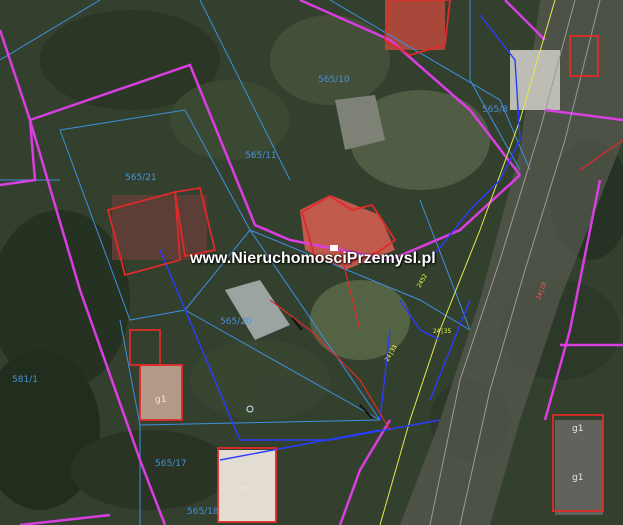  What do you see at coordinates (313, 258) in the screenshot?
I see `watermark-text: www.NieruchomosciPrzemysl.pl` at bounding box center [313, 258].